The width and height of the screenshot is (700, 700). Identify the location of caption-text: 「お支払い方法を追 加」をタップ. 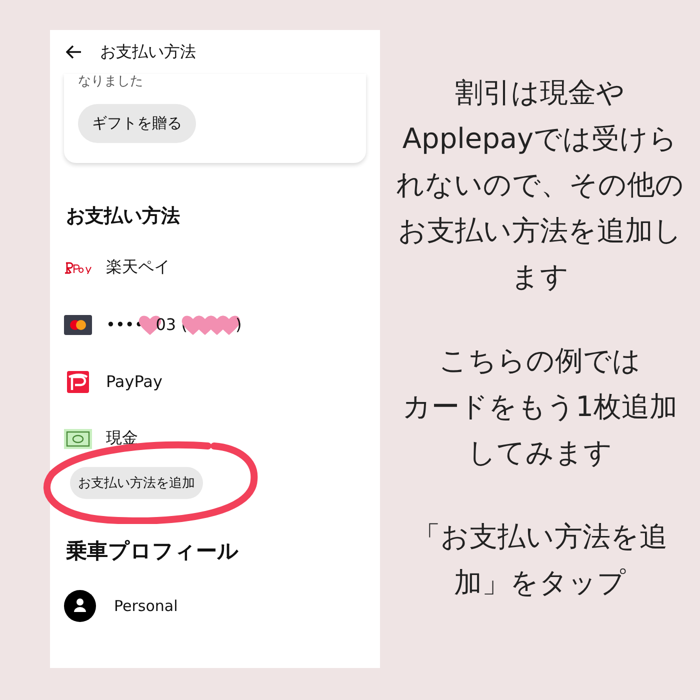
(540, 560).